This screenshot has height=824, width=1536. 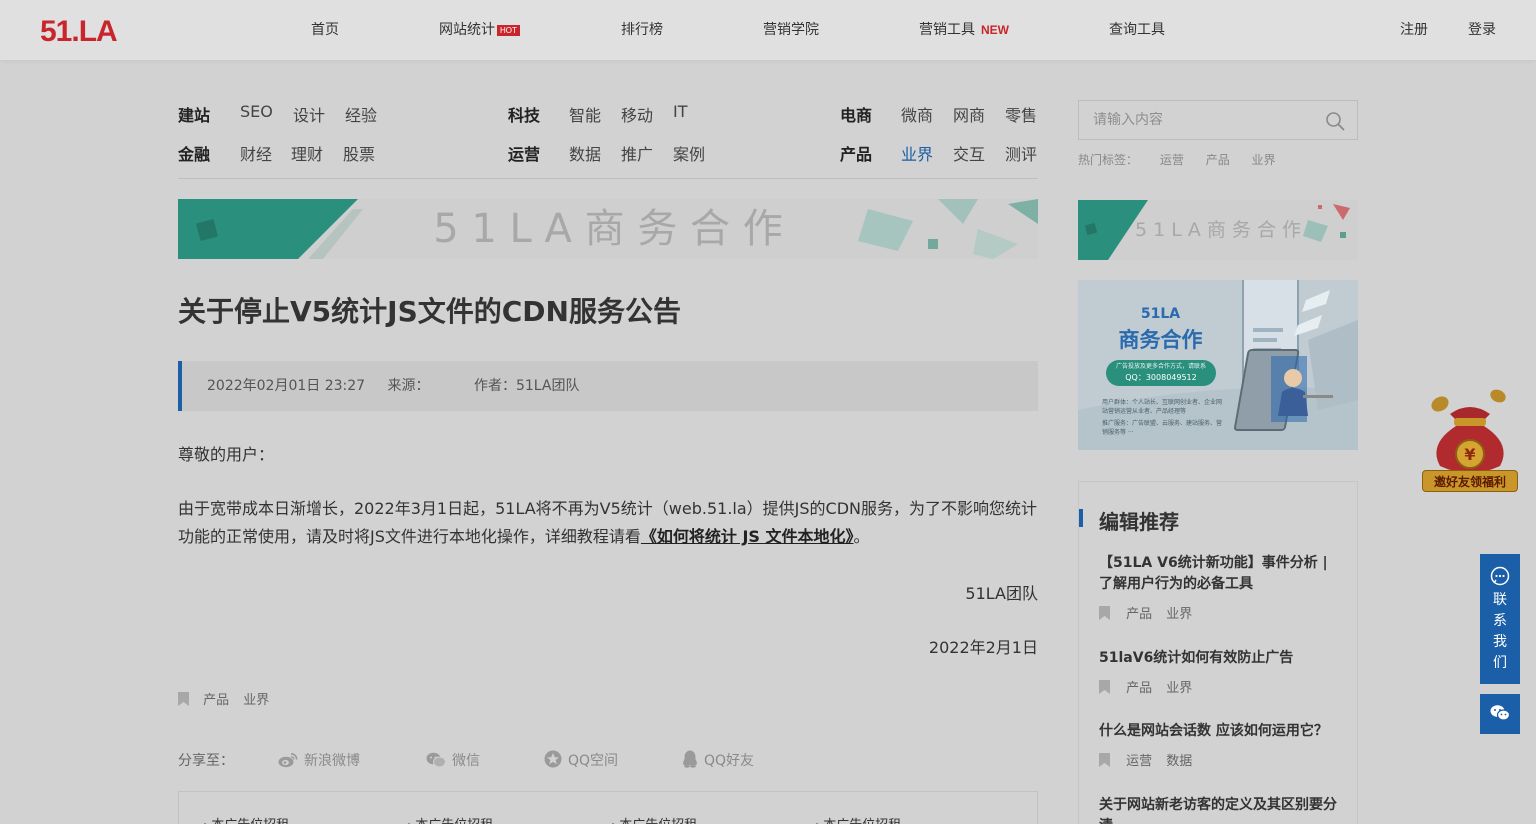 I want to click on recommend-item-title: 51laV6统计如何有效防止广告, so click(x=1221, y=658).